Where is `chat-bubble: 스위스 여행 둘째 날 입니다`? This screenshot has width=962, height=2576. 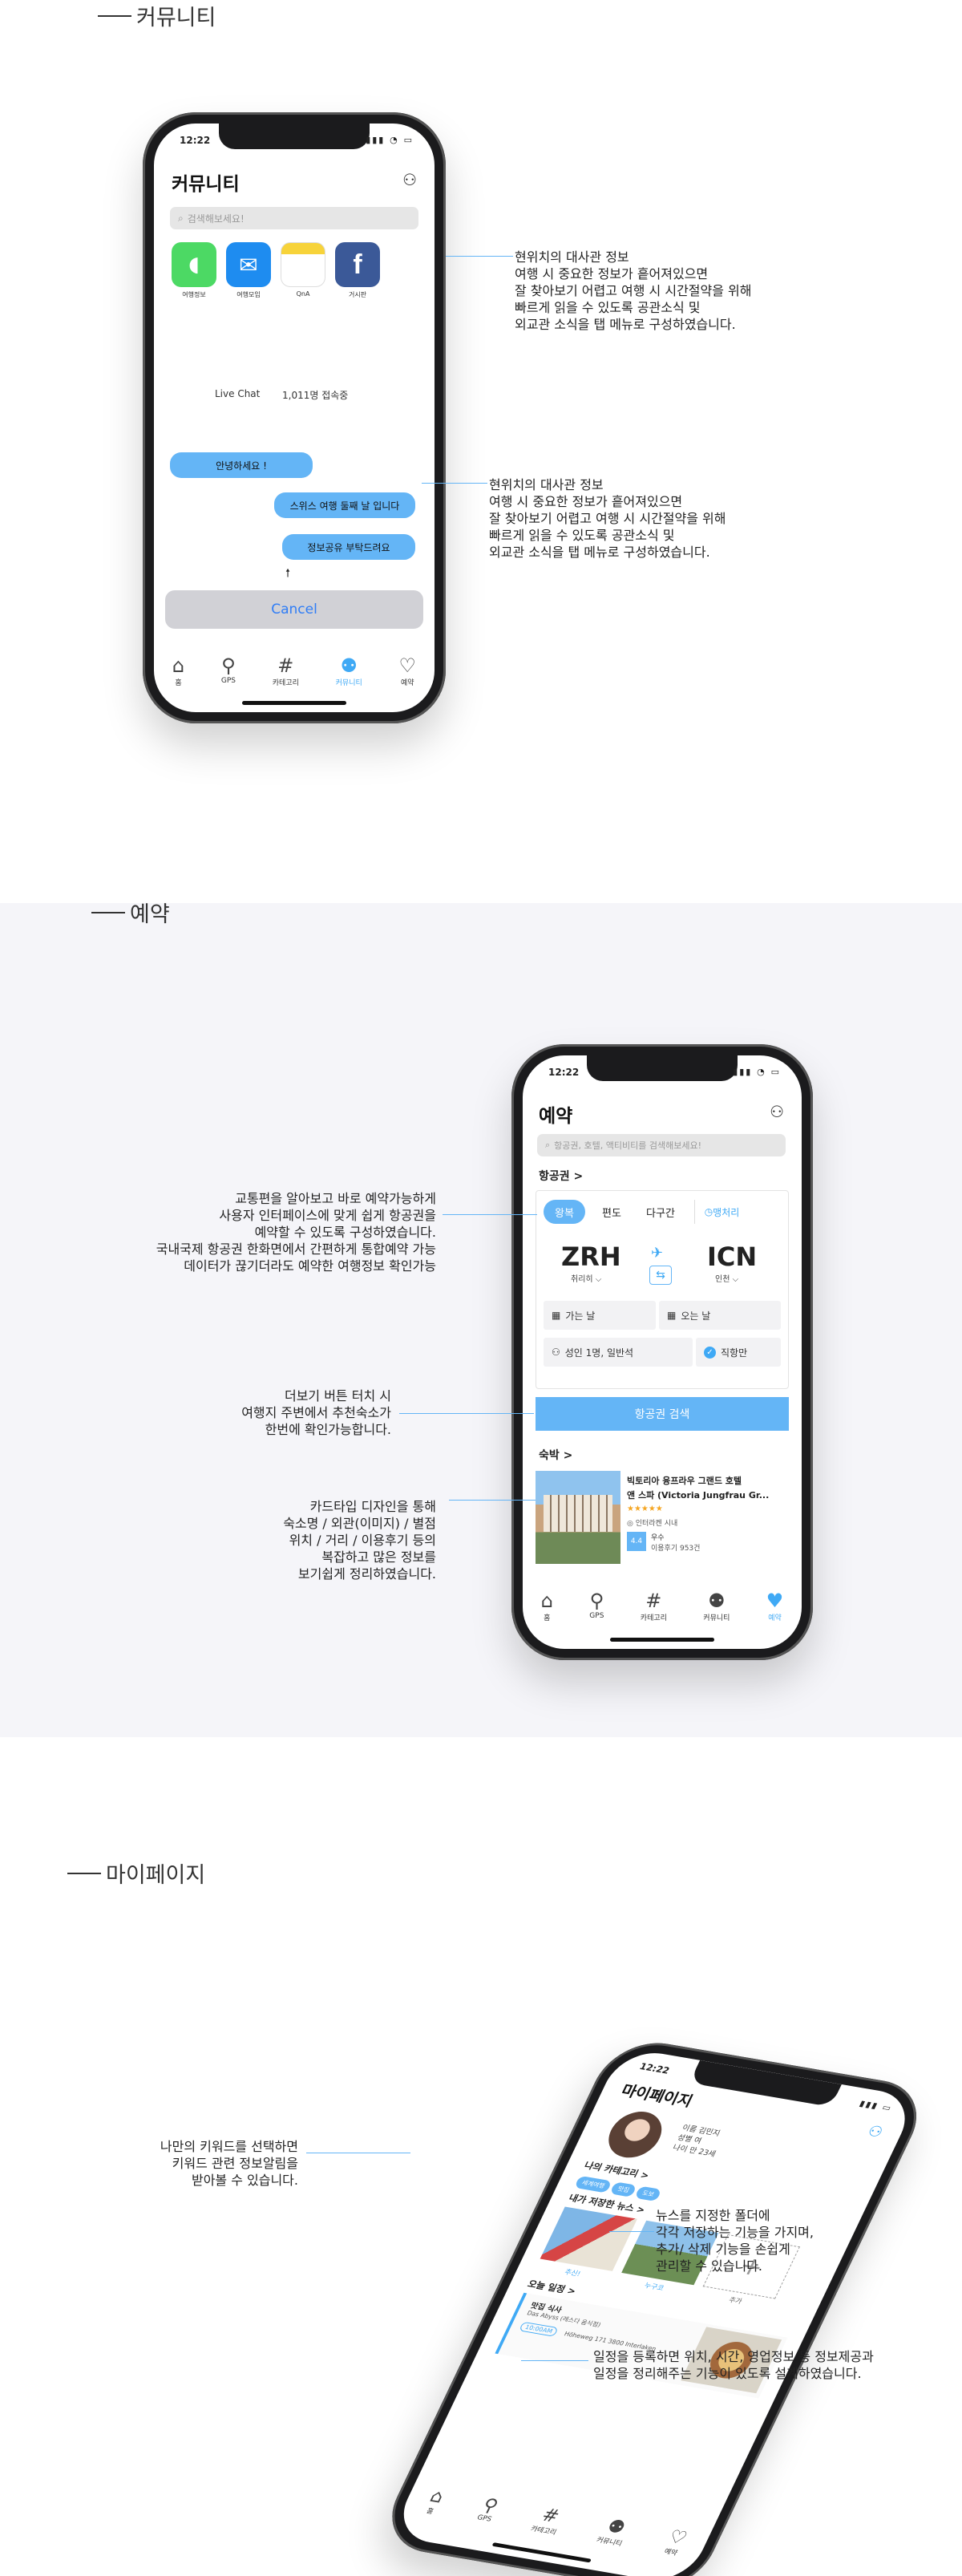 chat-bubble: 스위스 여행 둘째 날 입니다 is located at coordinates (344, 505).